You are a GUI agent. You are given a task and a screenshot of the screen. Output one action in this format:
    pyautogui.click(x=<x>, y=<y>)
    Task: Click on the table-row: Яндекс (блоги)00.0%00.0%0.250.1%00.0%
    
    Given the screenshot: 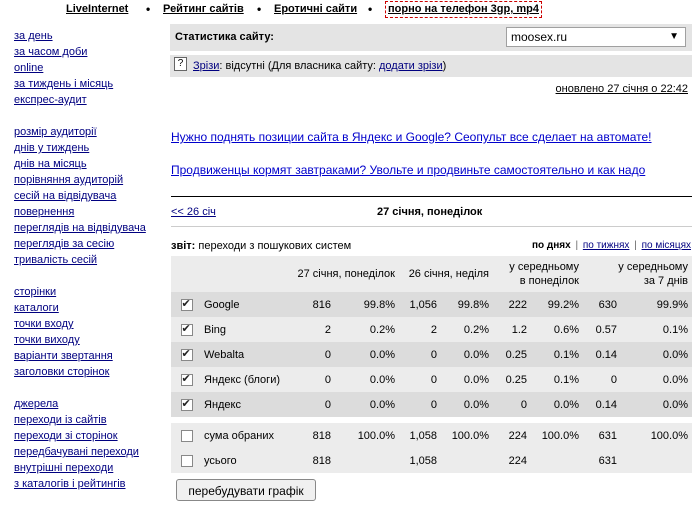 What is the action you would take?
    pyautogui.click(x=431, y=379)
    